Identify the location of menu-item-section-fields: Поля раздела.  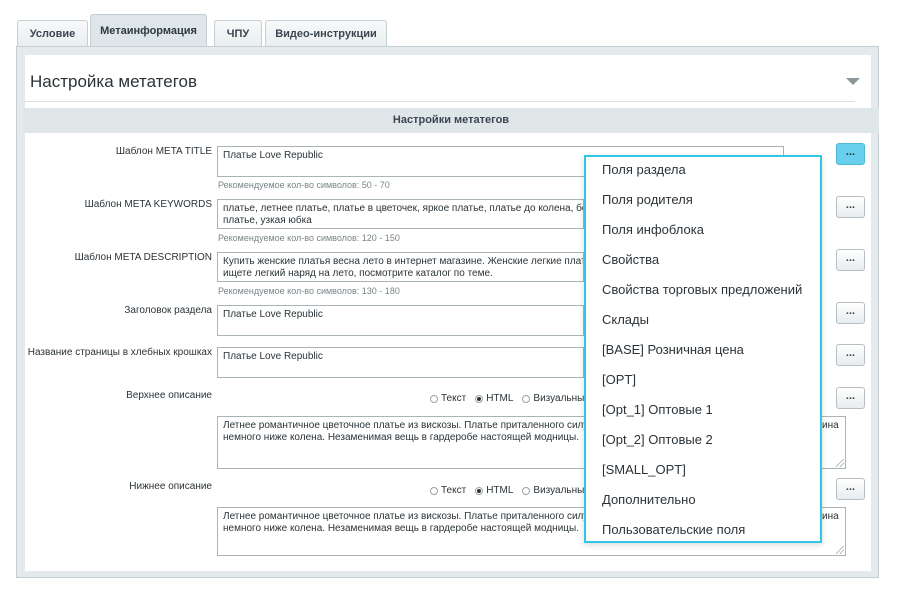
(703, 175).